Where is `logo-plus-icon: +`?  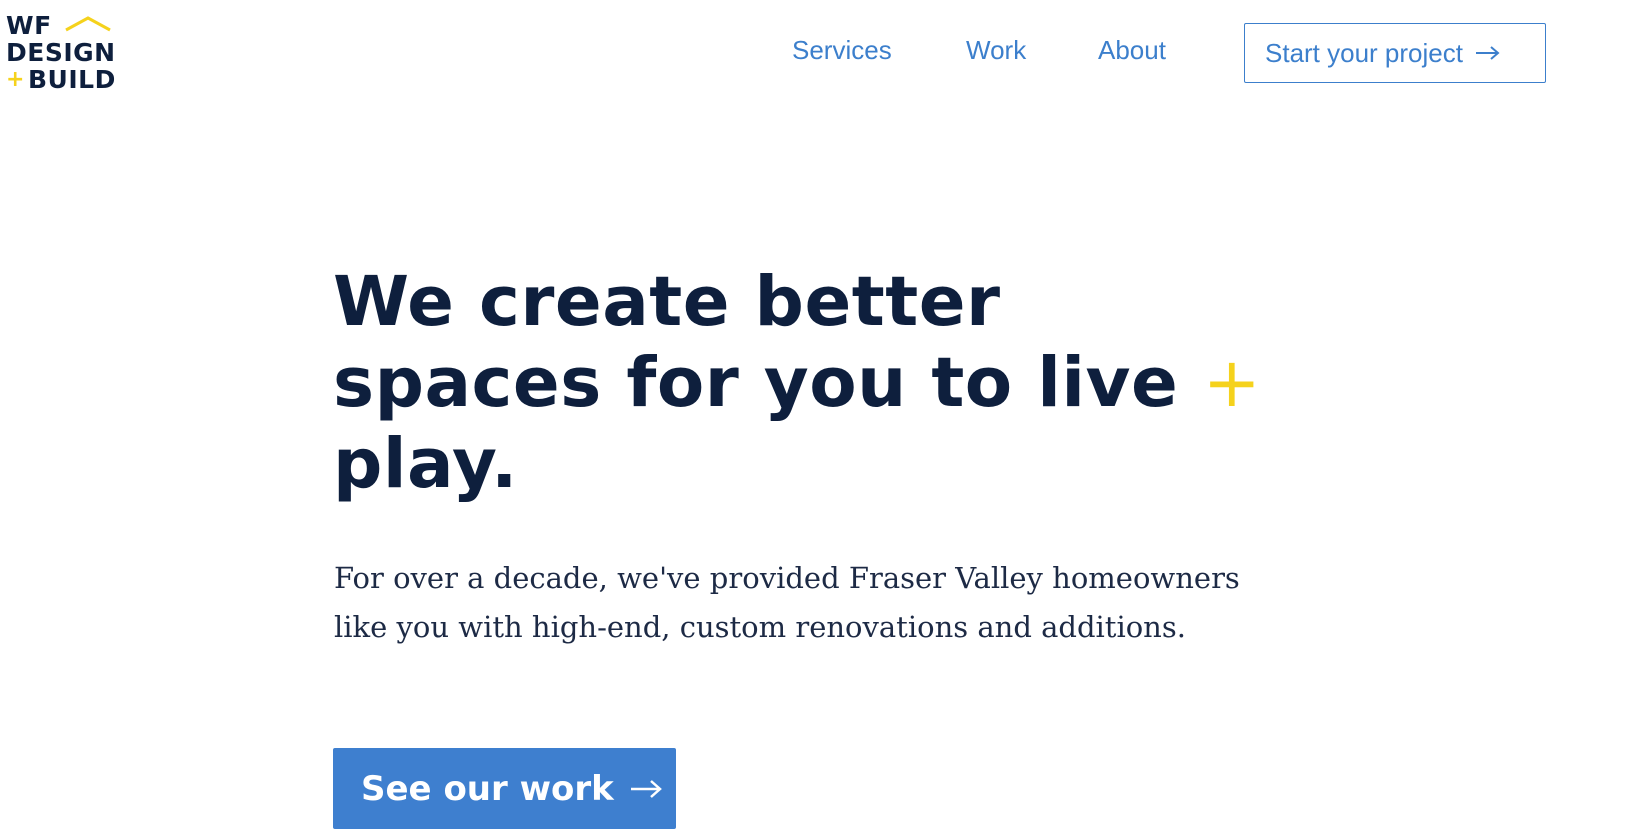
logo-plus-icon: + is located at coordinates (15, 79).